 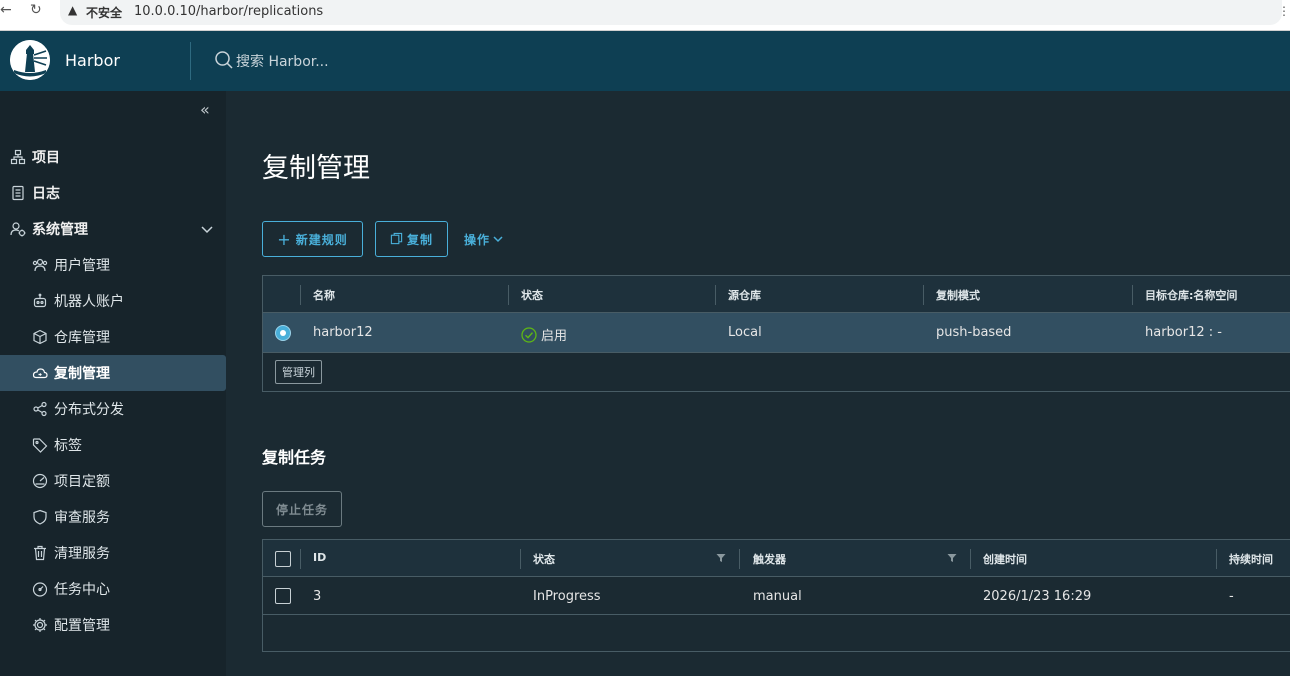 What do you see at coordinates (302, 509) in the screenshot?
I see `stop-task-button: 停止任务` at bounding box center [302, 509].